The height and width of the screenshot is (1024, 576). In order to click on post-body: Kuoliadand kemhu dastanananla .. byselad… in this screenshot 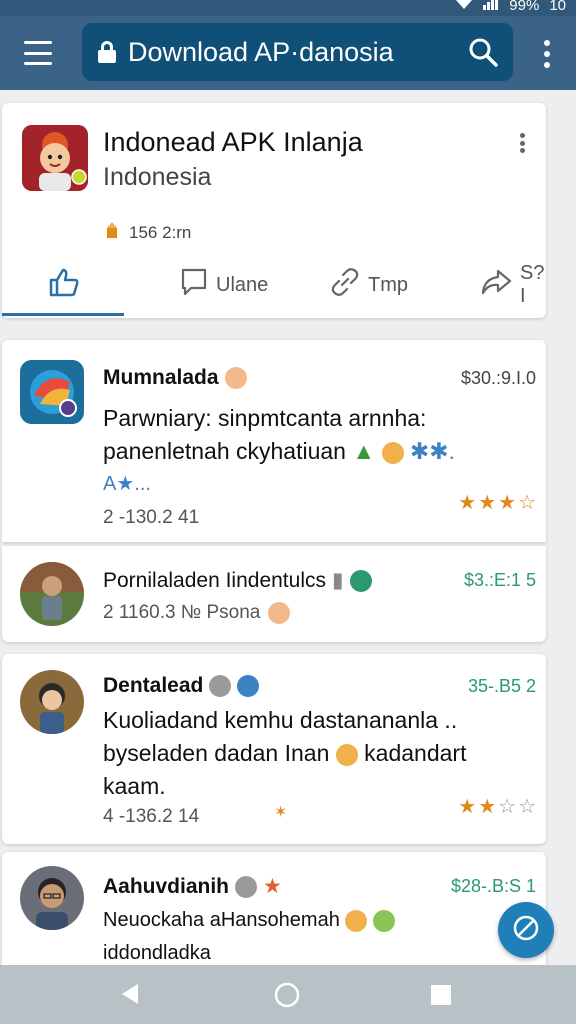, I will do `click(293, 753)`.